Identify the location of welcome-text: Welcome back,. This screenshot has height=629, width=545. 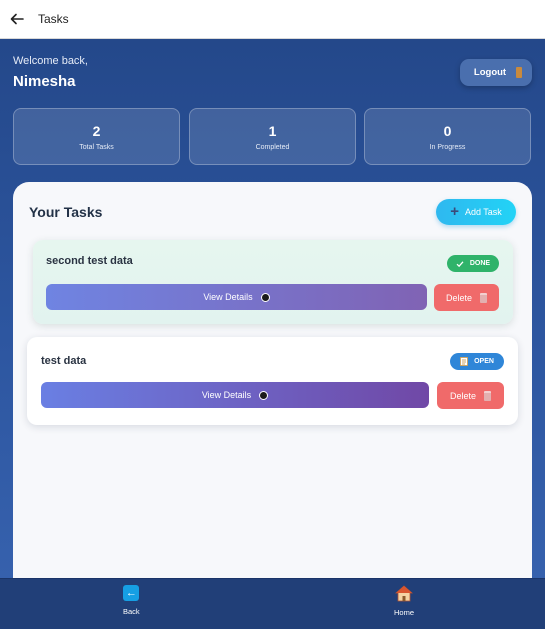
(50, 61).